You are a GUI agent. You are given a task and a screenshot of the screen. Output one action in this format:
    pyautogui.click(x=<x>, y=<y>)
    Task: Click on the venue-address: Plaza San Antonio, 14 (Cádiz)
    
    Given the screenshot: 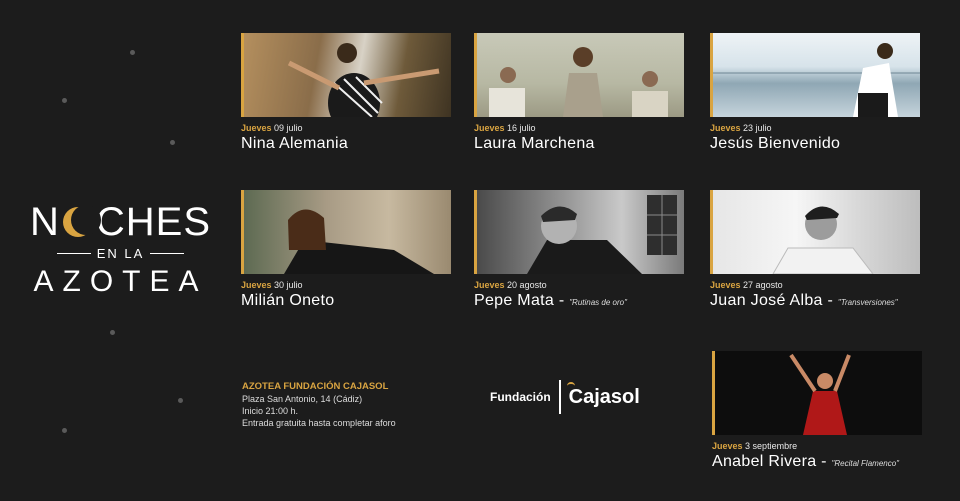 What is the action you would take?
    pyautogui.click(x=302, y=399)
    